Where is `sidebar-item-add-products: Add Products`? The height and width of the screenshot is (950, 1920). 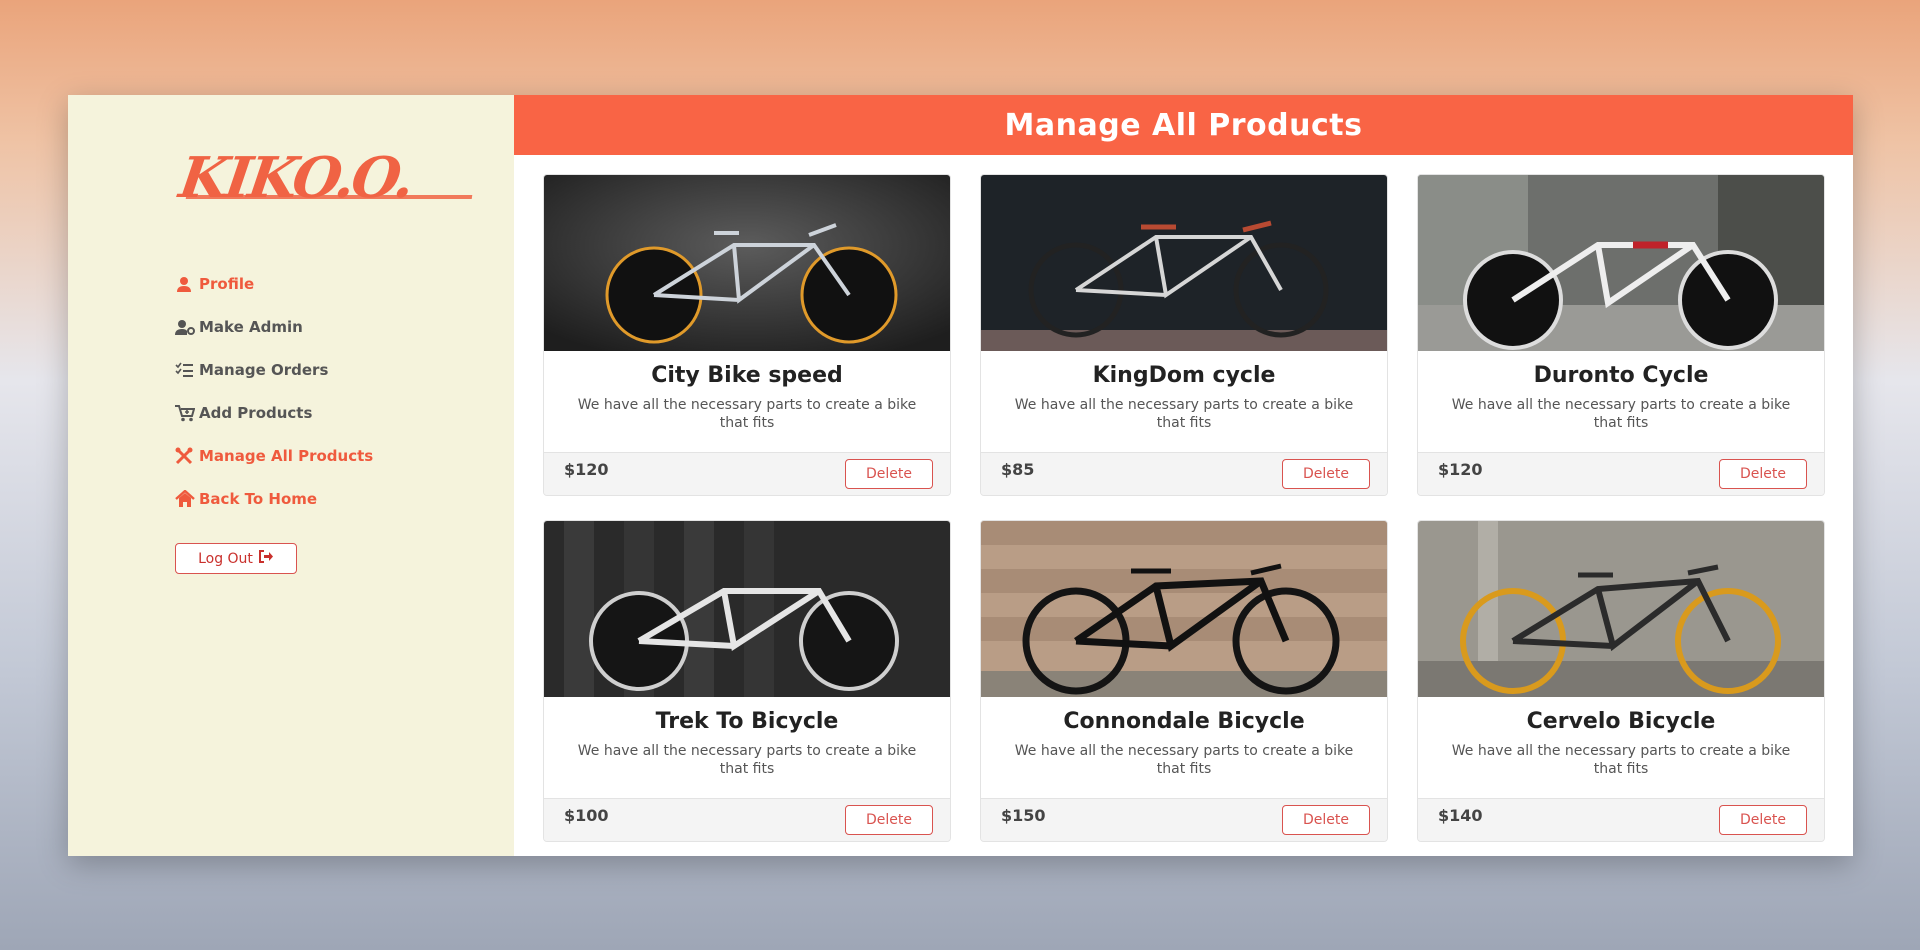 sidebar-item-add-products: Add Products is located at coordinates (274, 412).